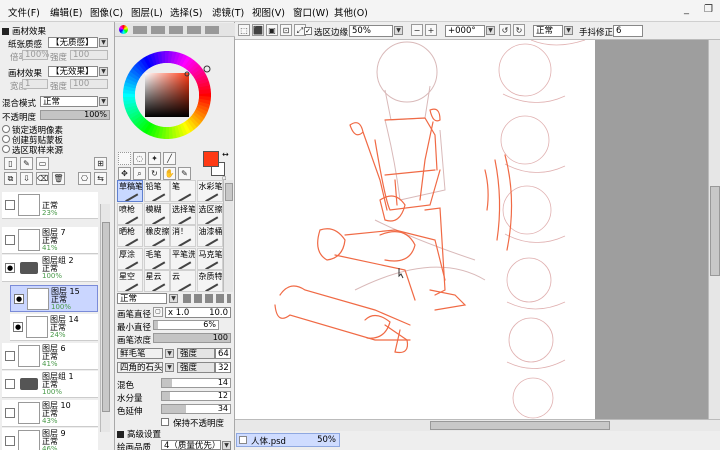 This screenshot has height=450, width=720. What do you see at coordinates (130, 191) in the screenshot?
I see `brush-tool-button: 草稿笔` at bounding box center [130, 191].